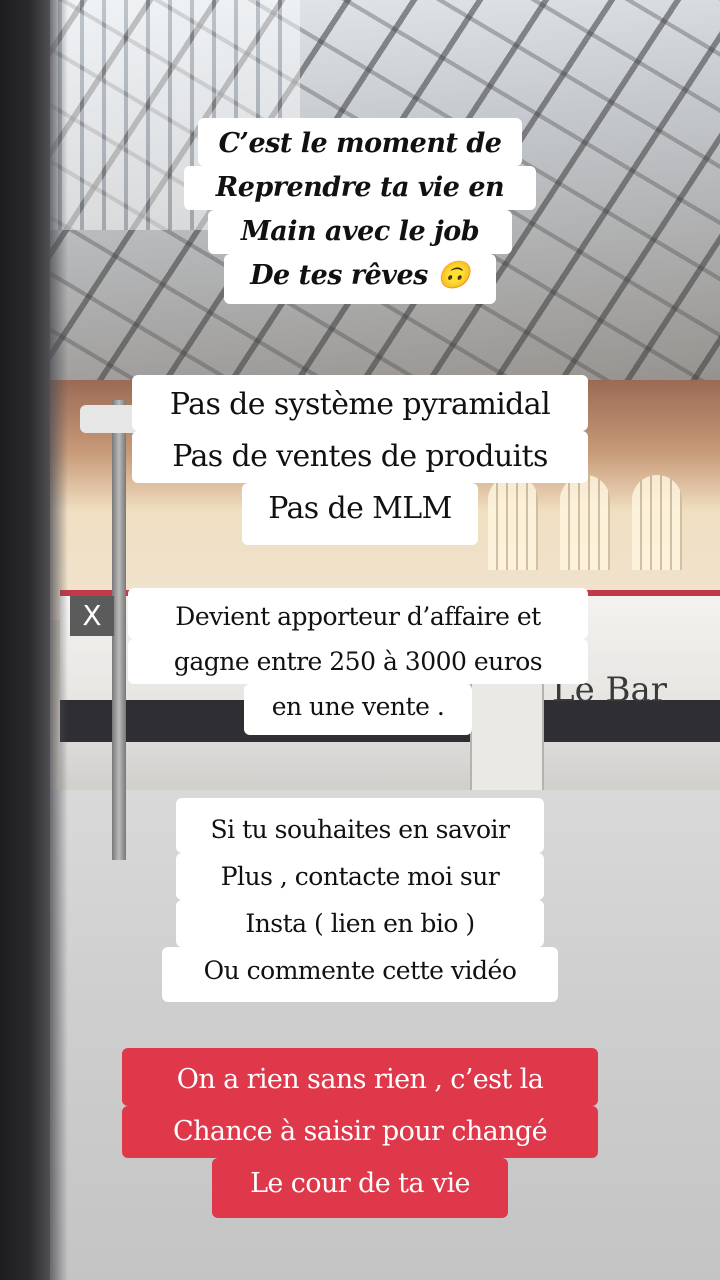 The height and width of the screenshot is (1280, 720). I want to click on caption-line: Chance à saisir pour changé, so click(360, 1132).